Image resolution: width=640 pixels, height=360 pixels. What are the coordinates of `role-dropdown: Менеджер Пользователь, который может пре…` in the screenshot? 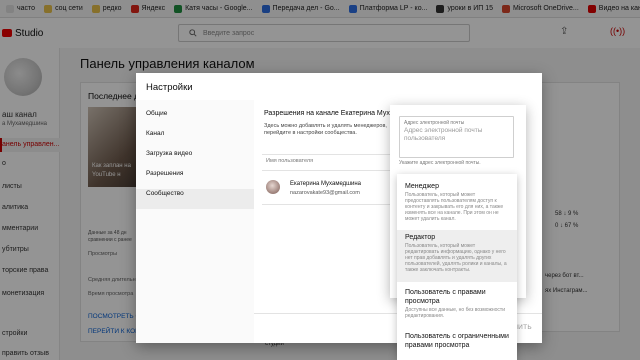 It's located at (457, 267).